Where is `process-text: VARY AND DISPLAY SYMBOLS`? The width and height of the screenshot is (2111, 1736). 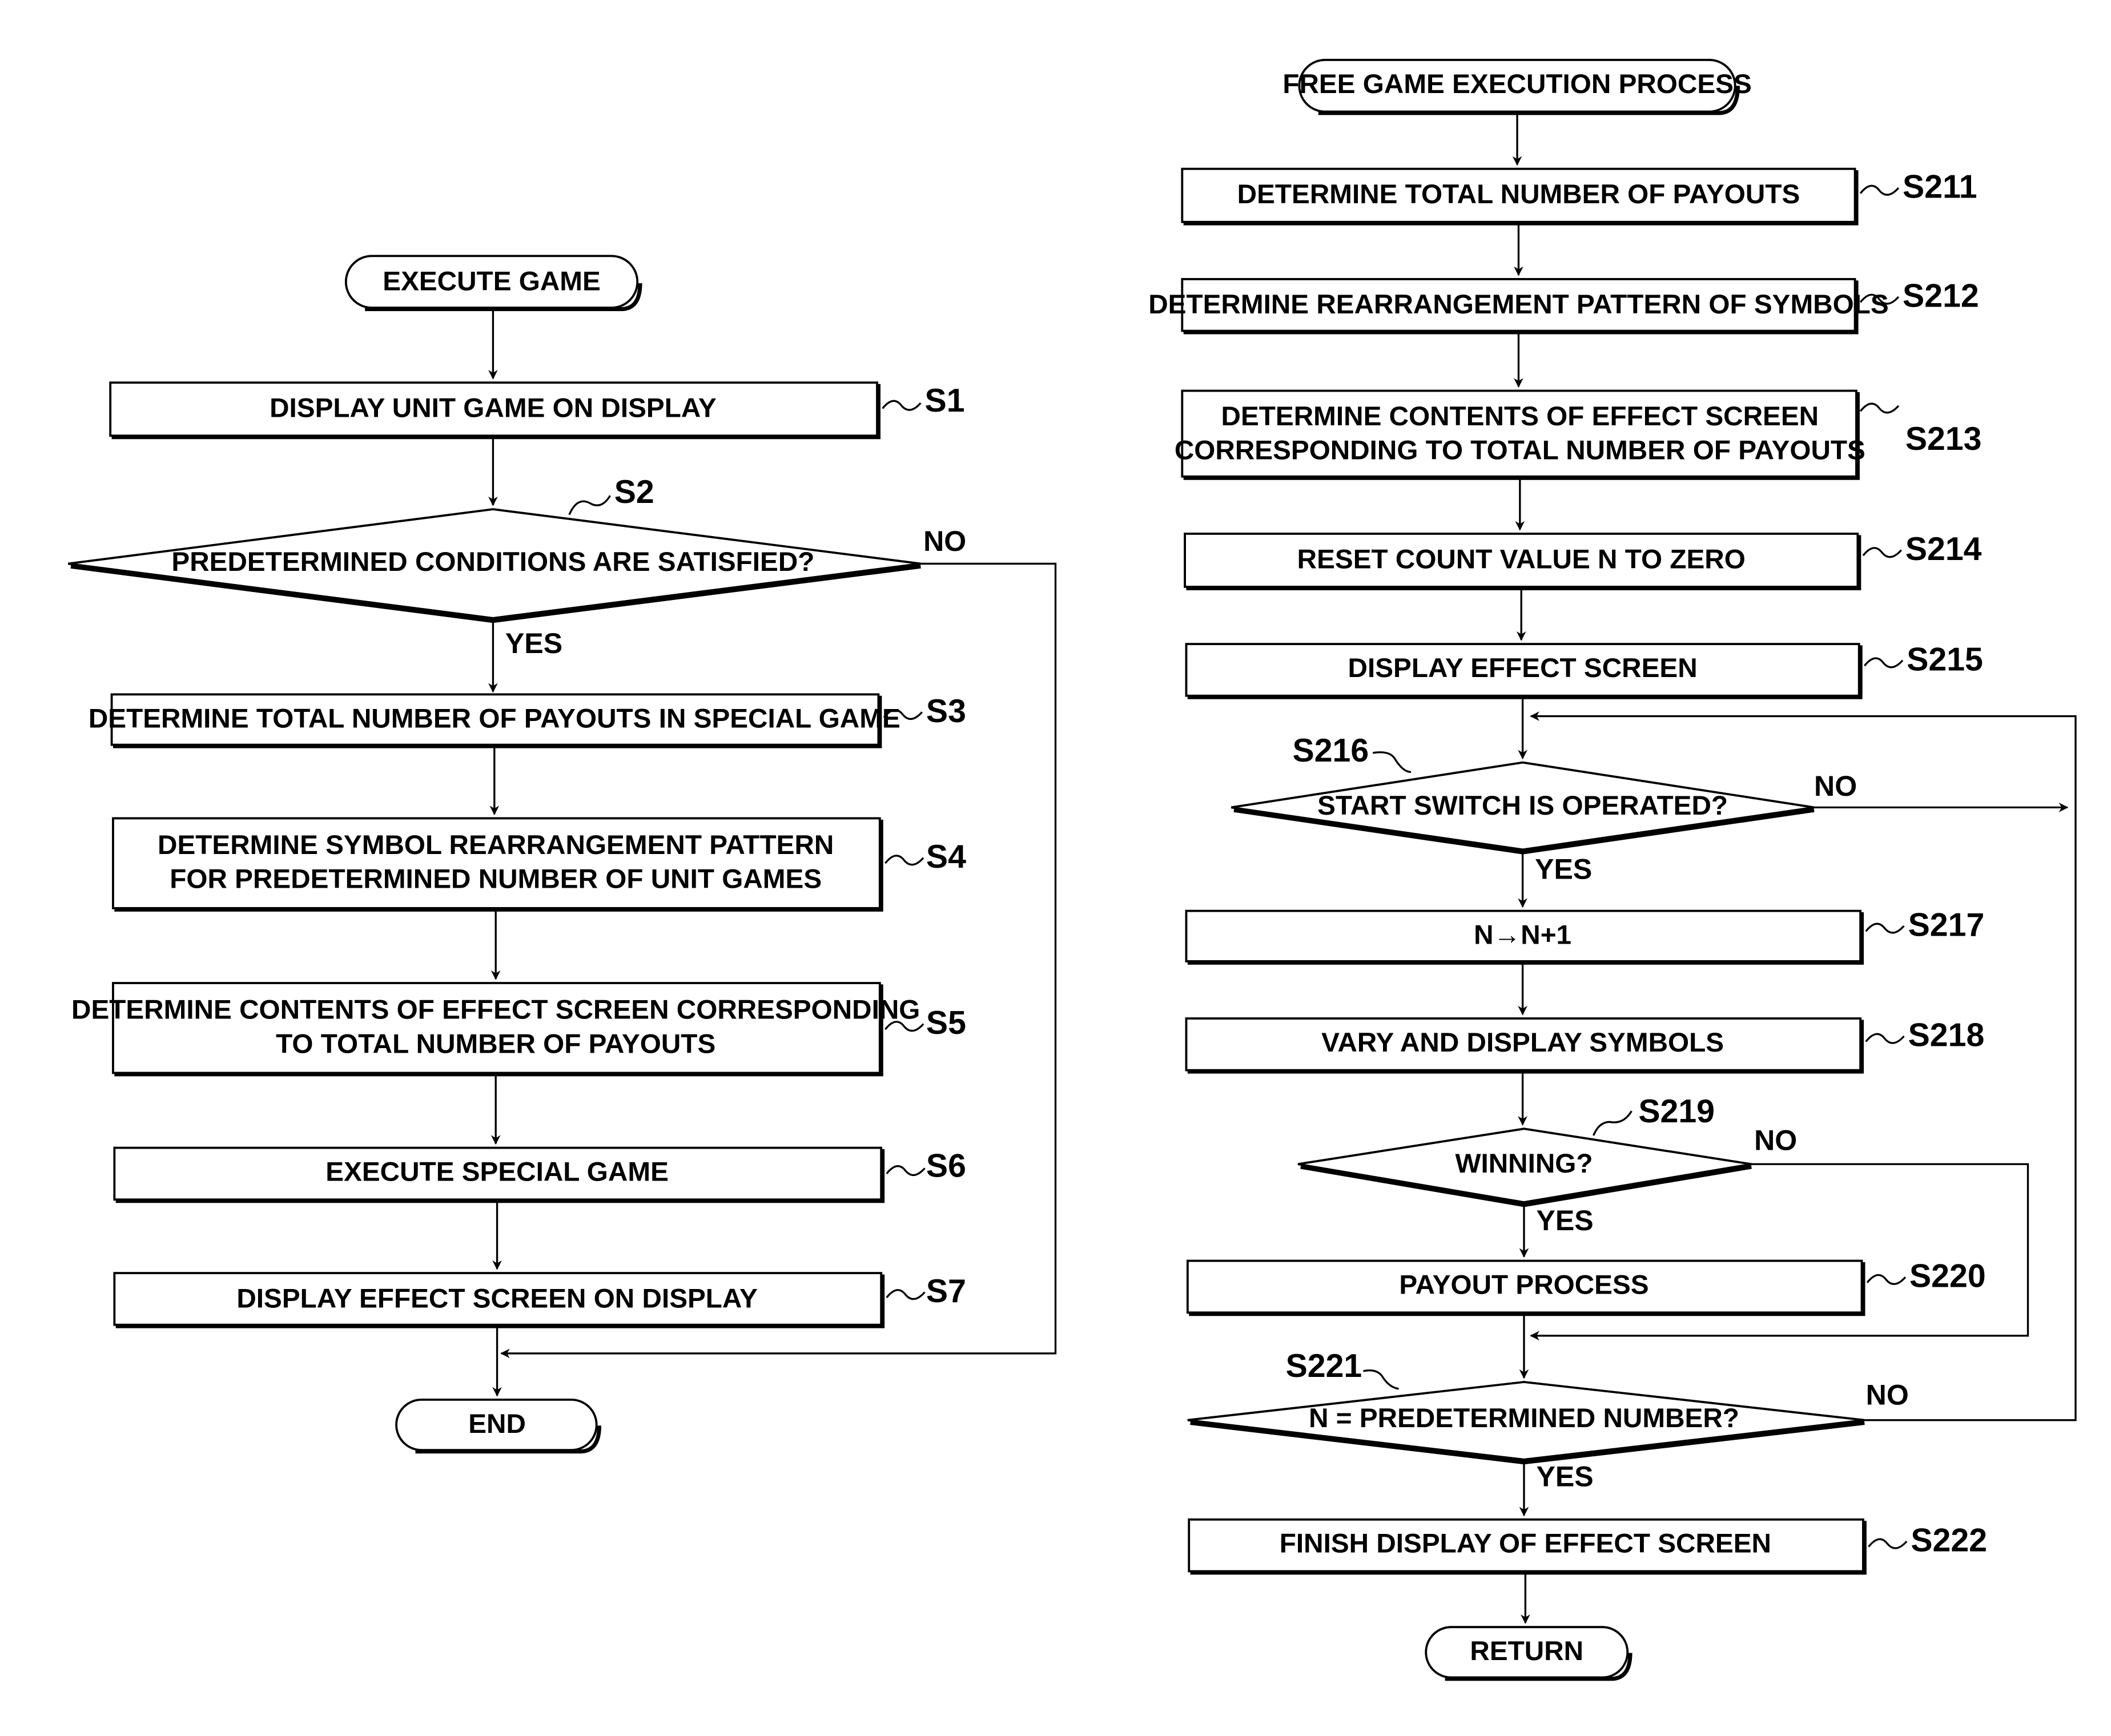
process-text: VARY AND DISPLAY SYMBOLS is located at coordinates (1522, 1043).